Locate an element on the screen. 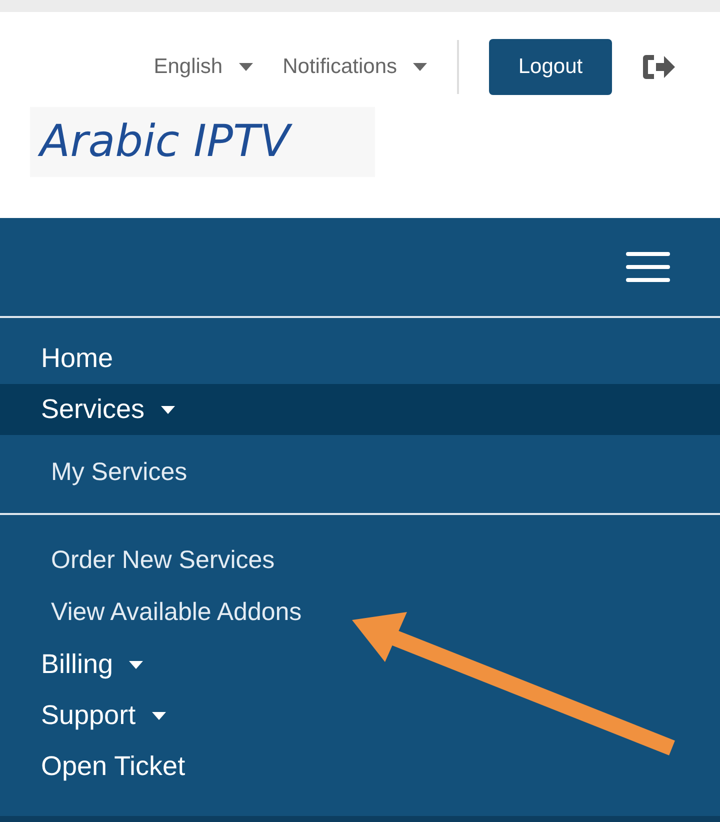  submenu-item: My Services is located at coordinates (360, 473).